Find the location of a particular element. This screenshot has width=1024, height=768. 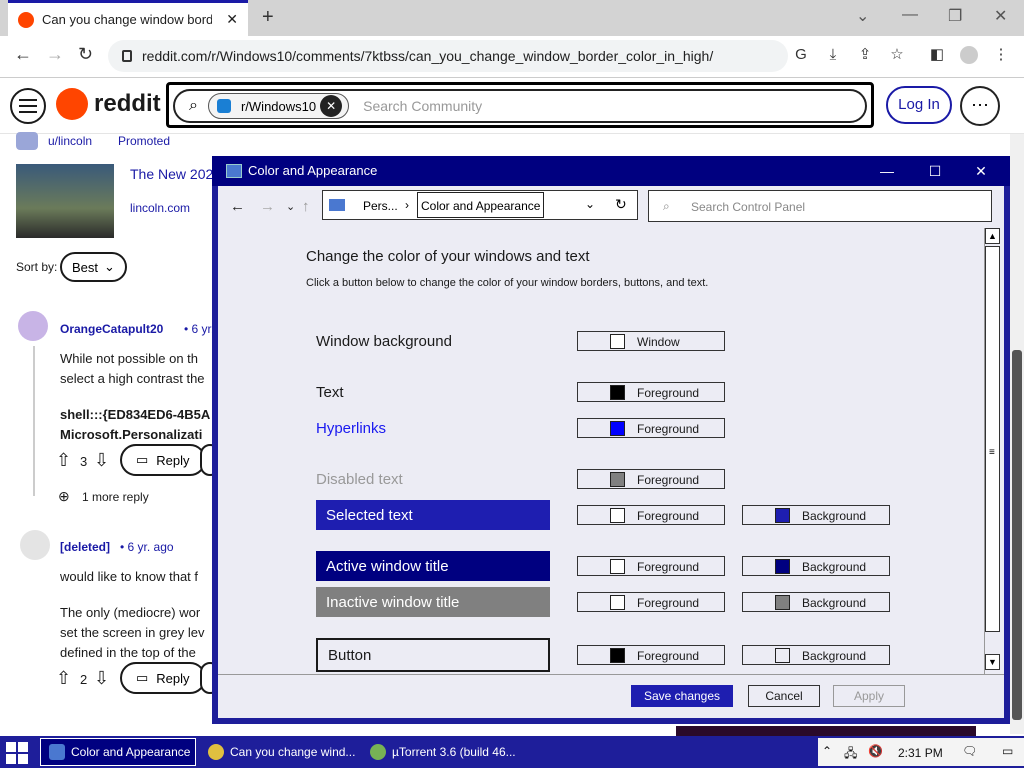

scrollbar-grip-icon: ≡ is located at coordinates (992, 452).